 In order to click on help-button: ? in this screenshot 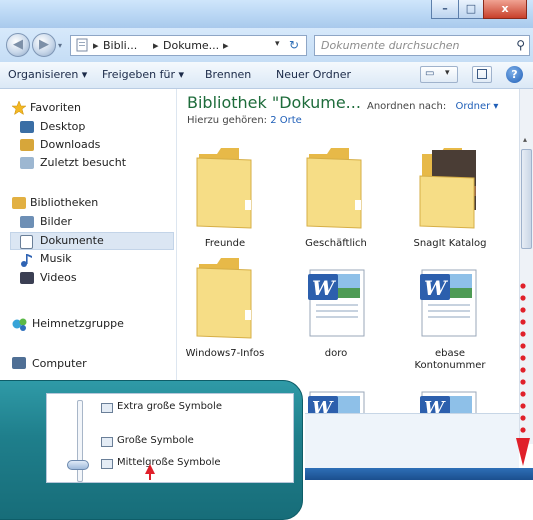, I will do `click(514, 74)`.